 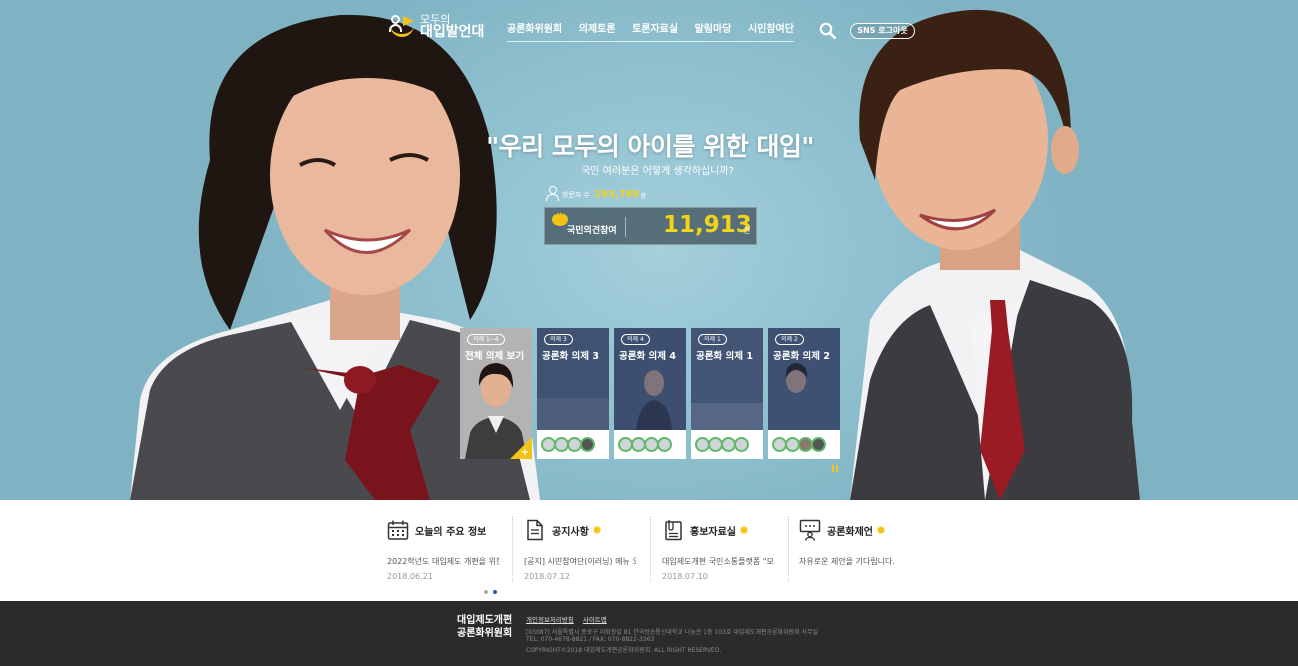 What do you see at coordinates (810, 530) in the screenshot?
I see `presenter-icon` at bounding box center [810, 530].